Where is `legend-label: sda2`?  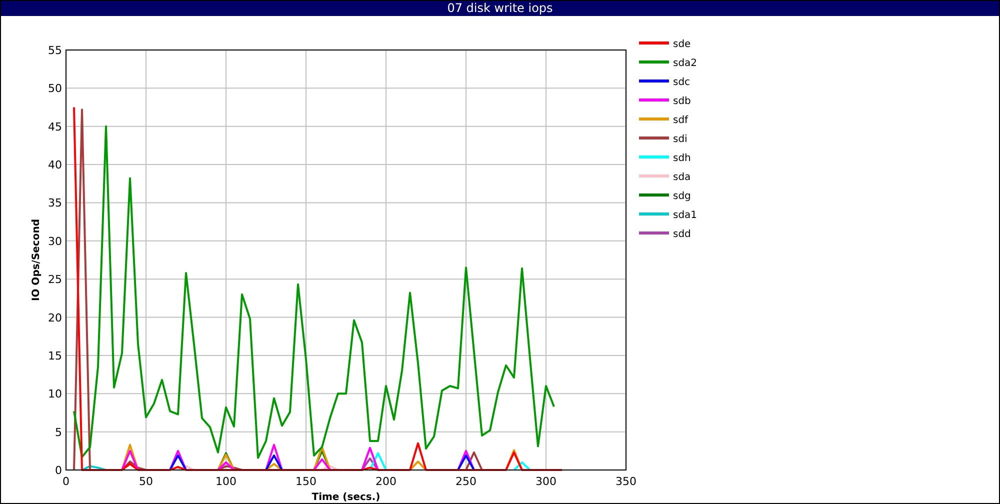 legend-label: sda2 is located at coordinates (685, 63).